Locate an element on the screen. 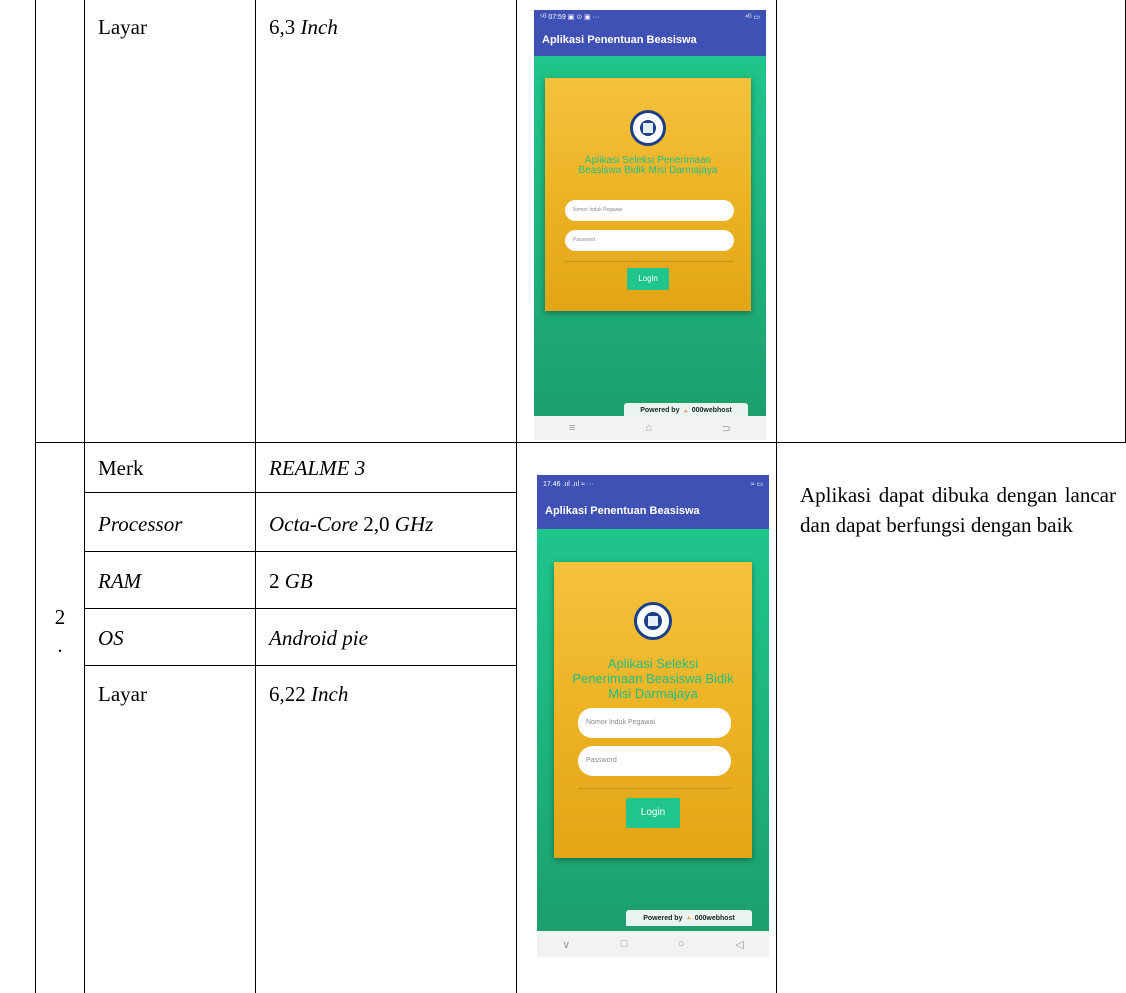  status-right: ⁴ᴳ ▭ is located at coordinates (752, 17).